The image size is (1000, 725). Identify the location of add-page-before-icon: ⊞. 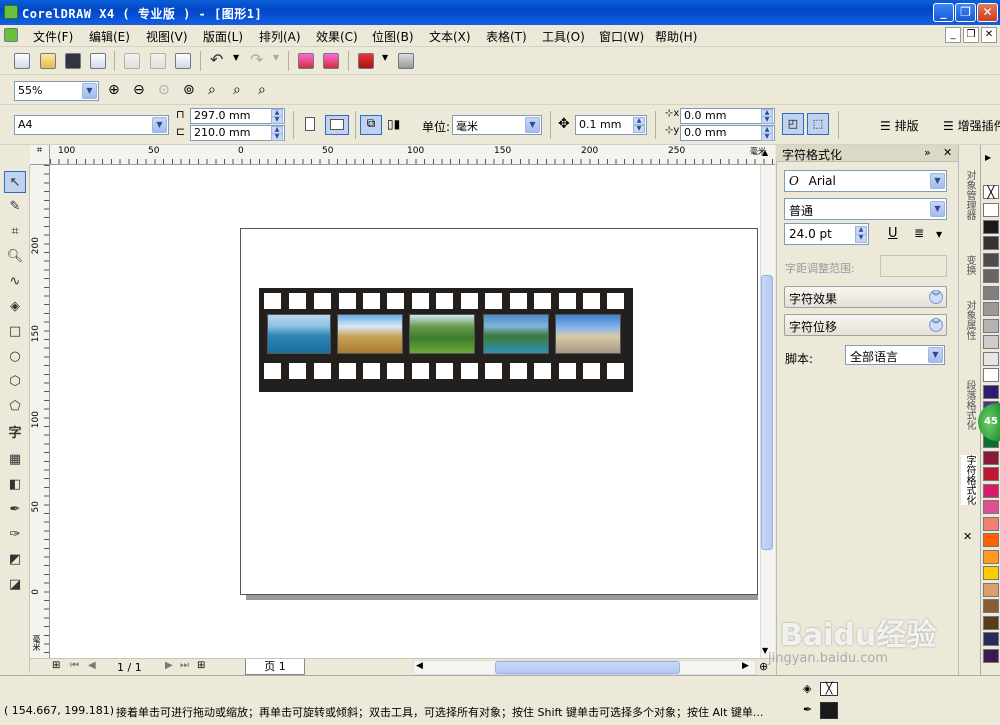
(56, 665).